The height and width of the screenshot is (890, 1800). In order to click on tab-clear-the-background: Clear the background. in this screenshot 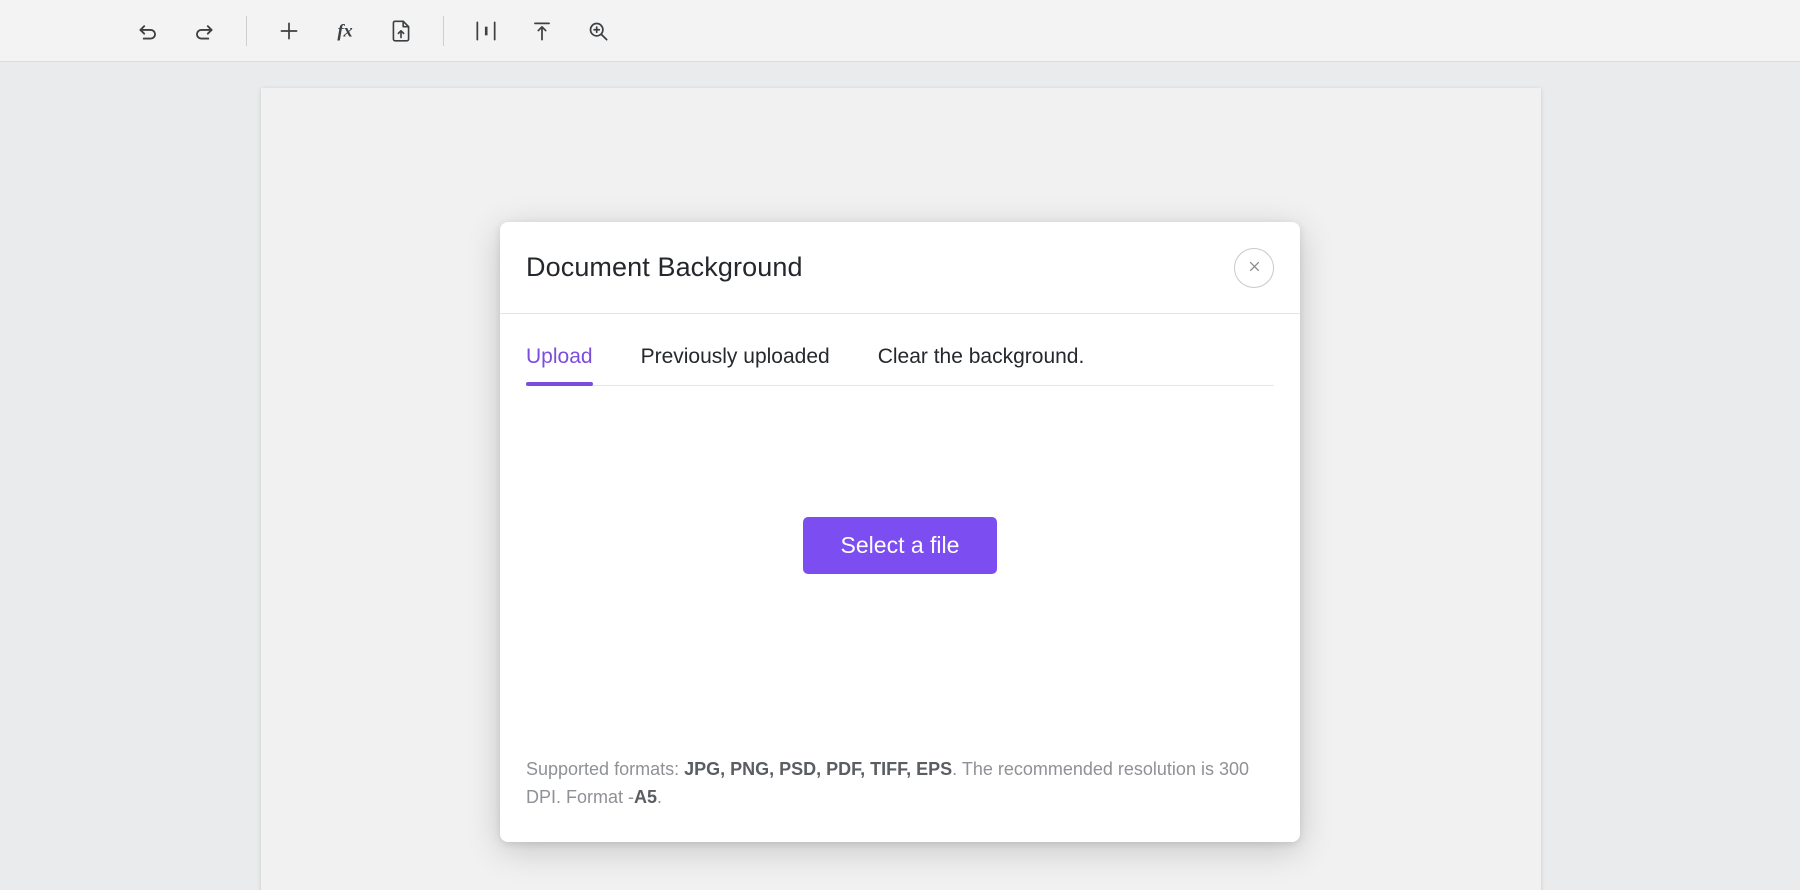, I will do `click(981, 365)`.